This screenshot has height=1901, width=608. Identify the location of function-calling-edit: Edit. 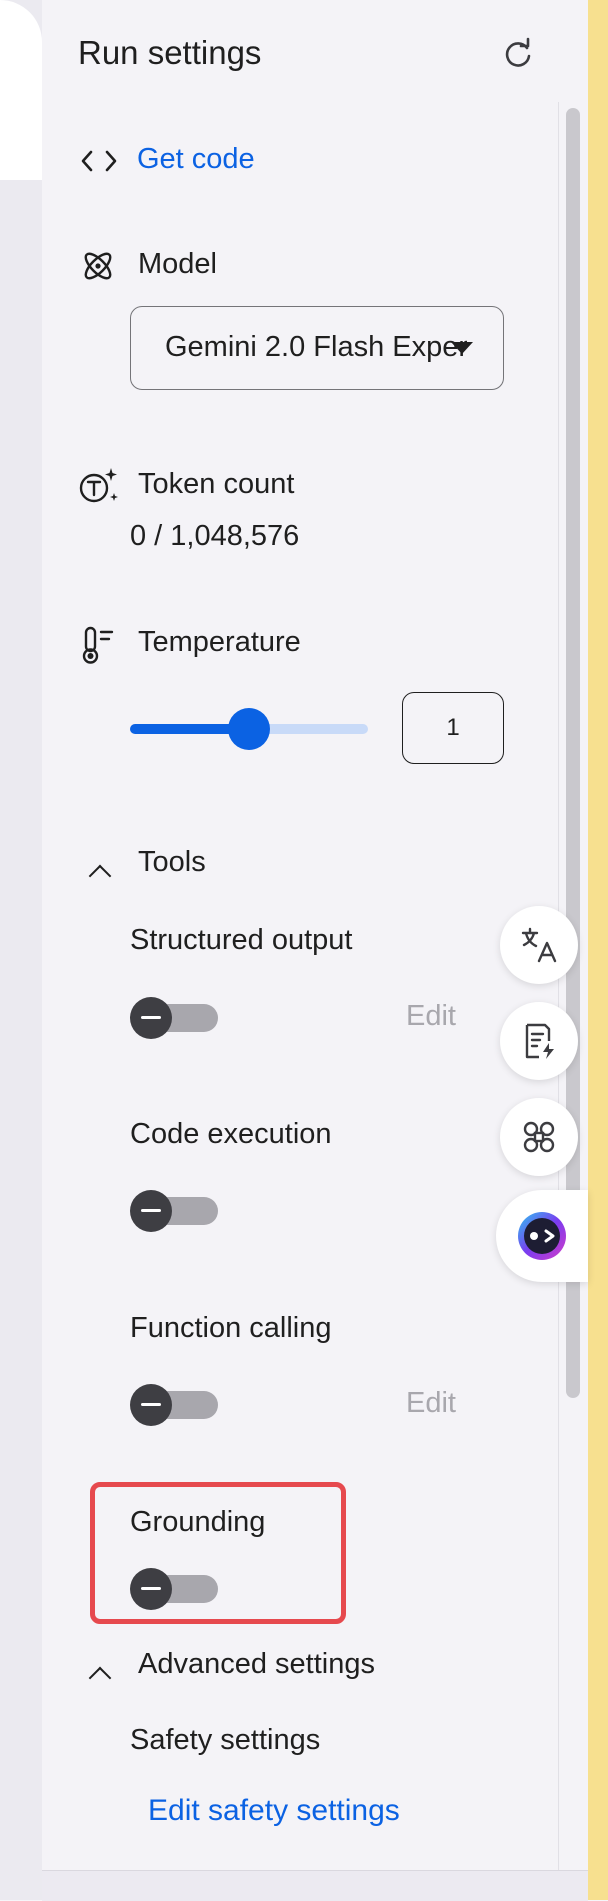
(431, 1403).